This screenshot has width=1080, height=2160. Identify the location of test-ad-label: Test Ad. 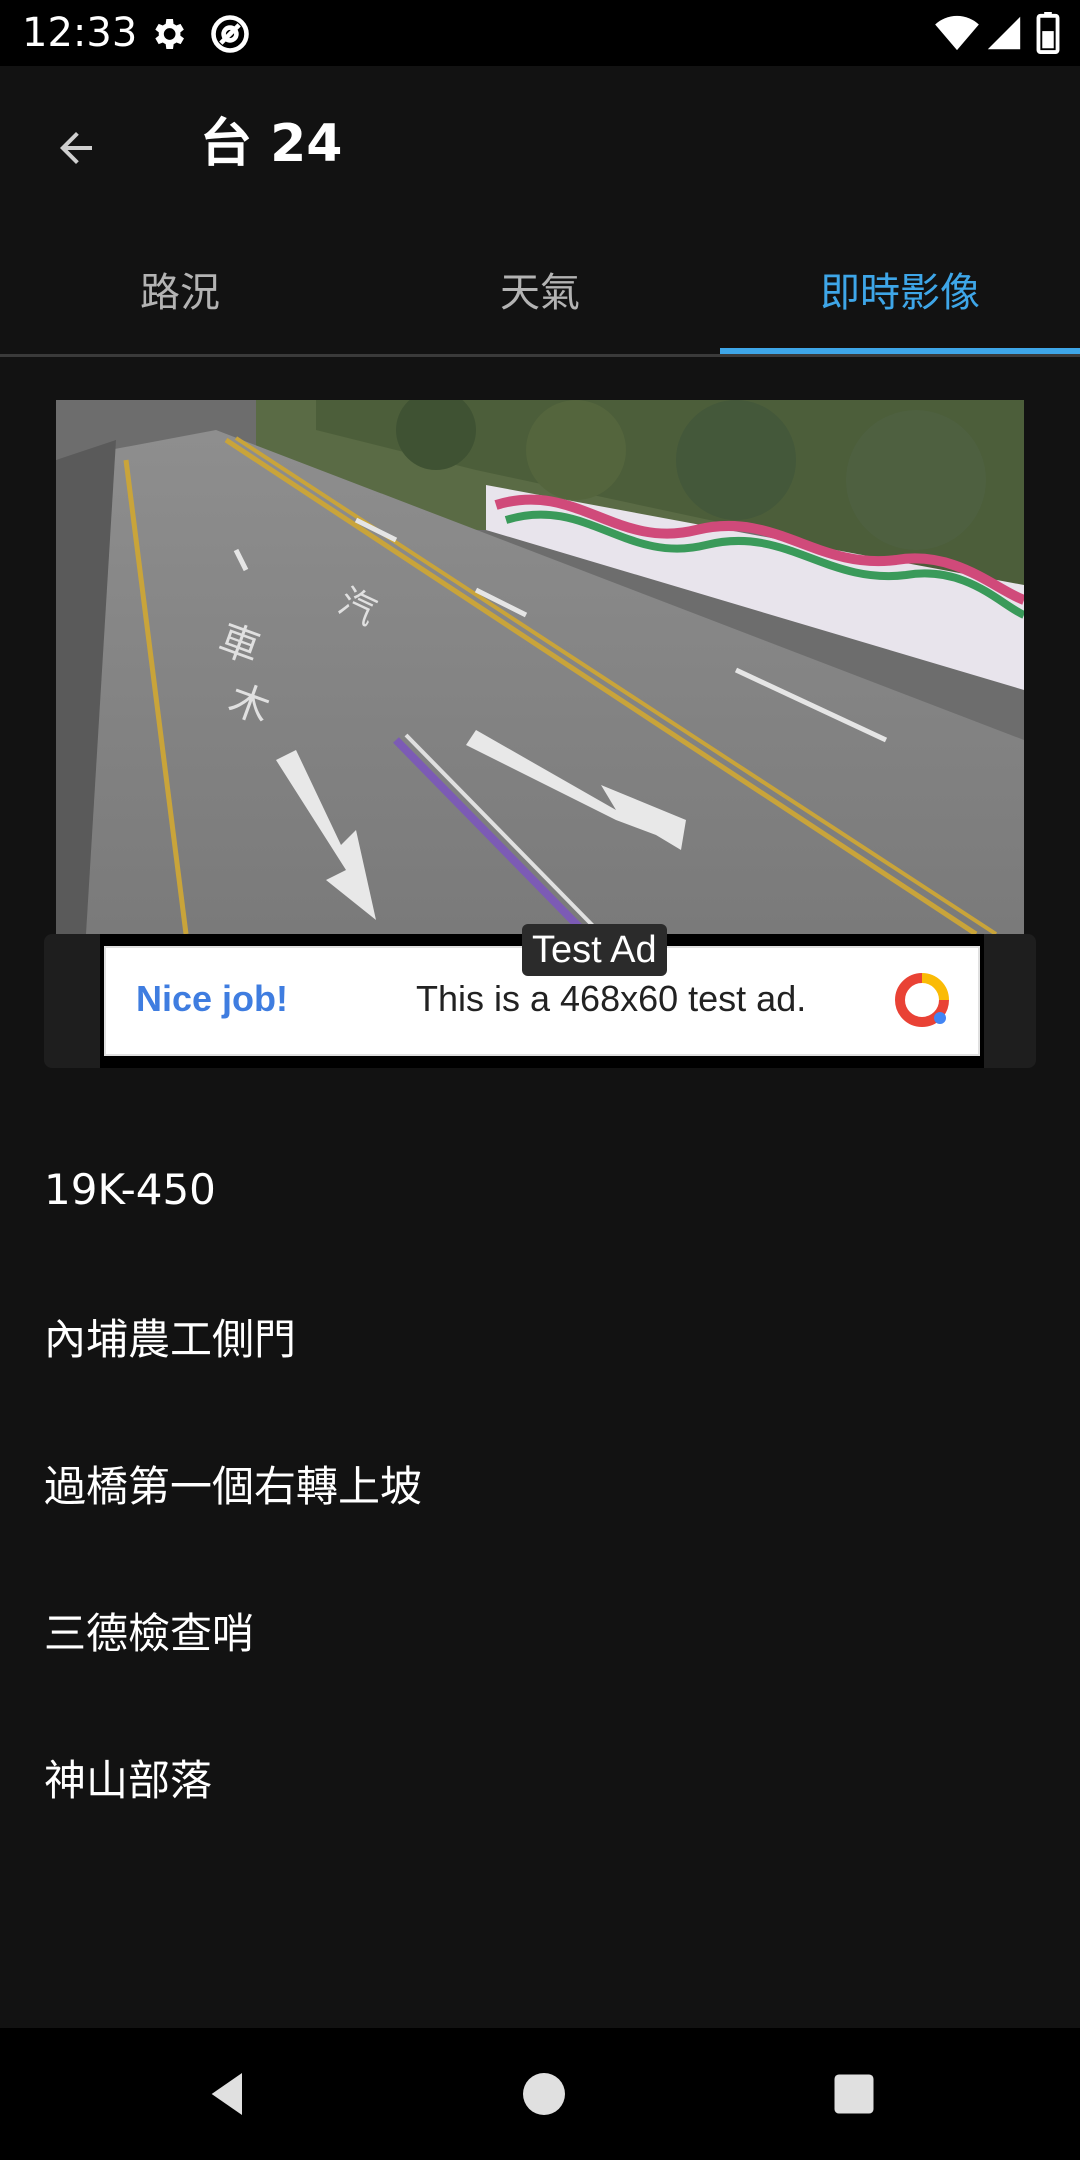
(594, 950).